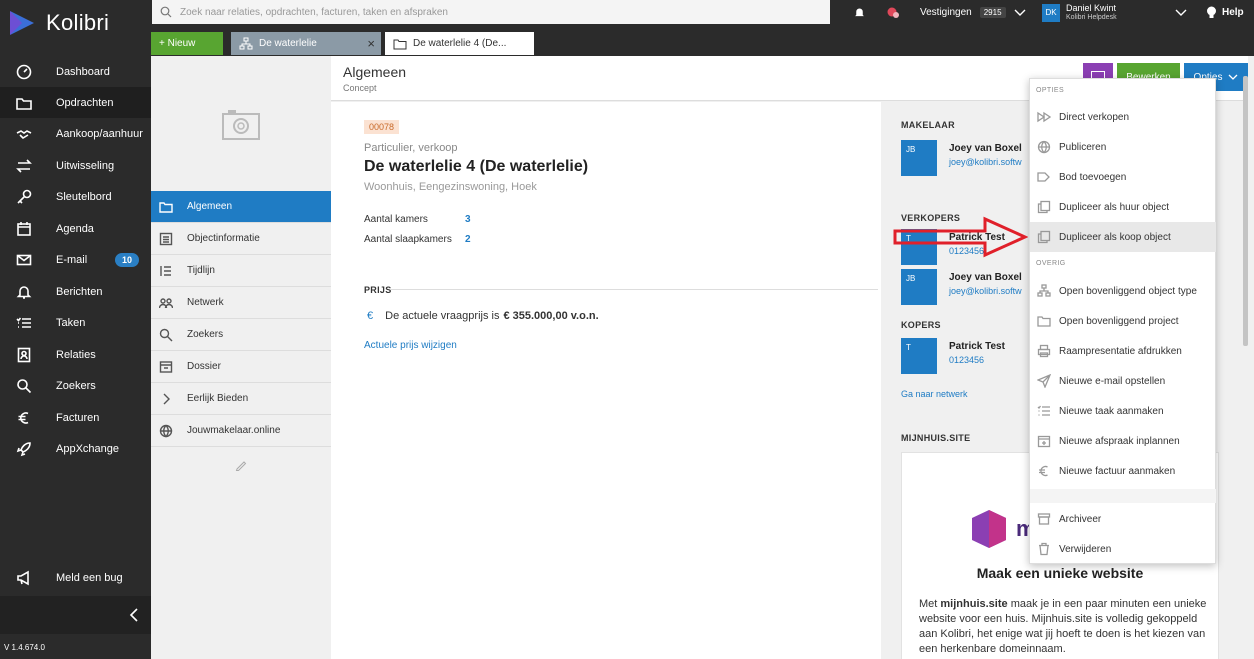 The image size is (1254, 659). I want to click on sidebar-item-sleutelbord: Sleutelbord, so click(75, 196).